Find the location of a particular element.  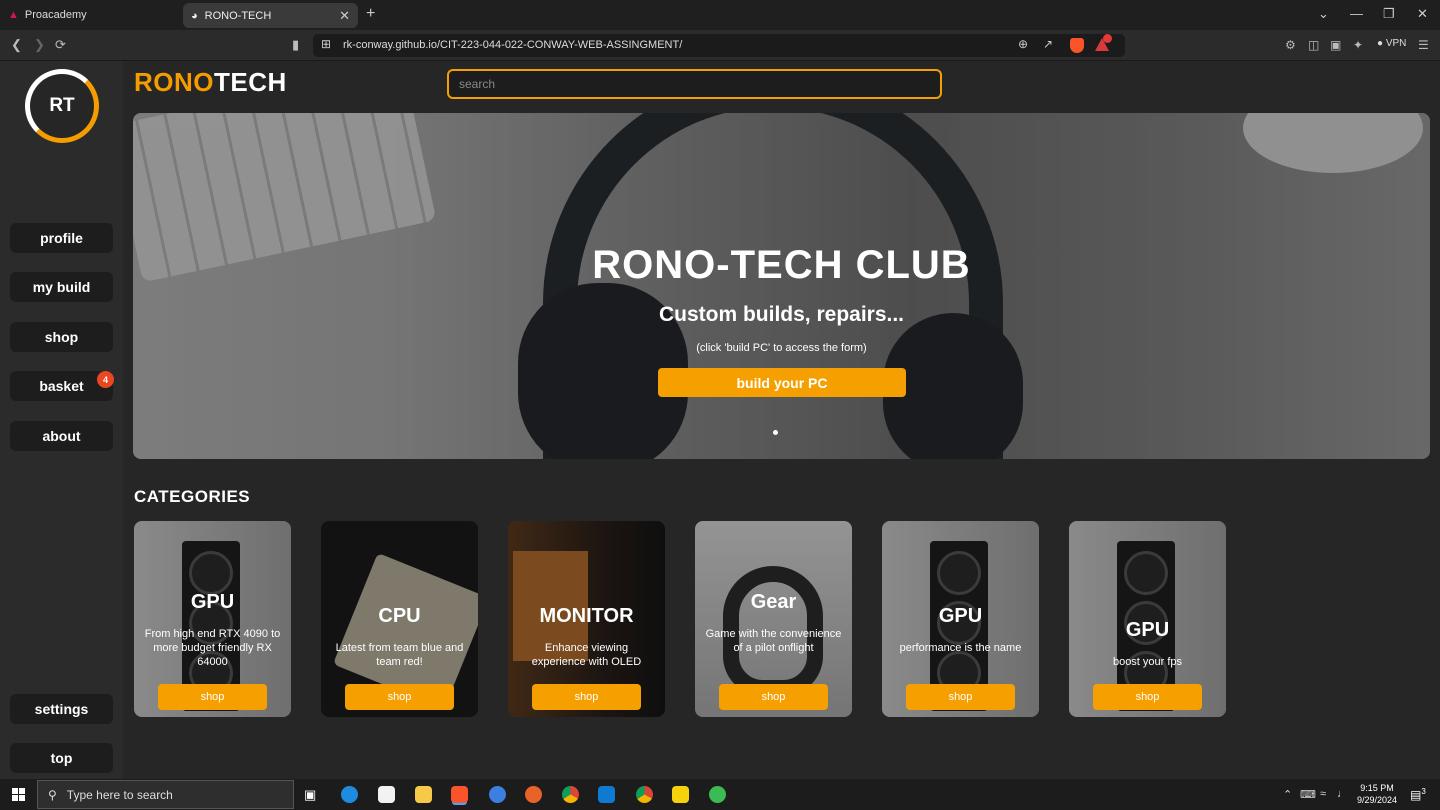

tab-label: Proacademy is located at coordinates (55, 15).